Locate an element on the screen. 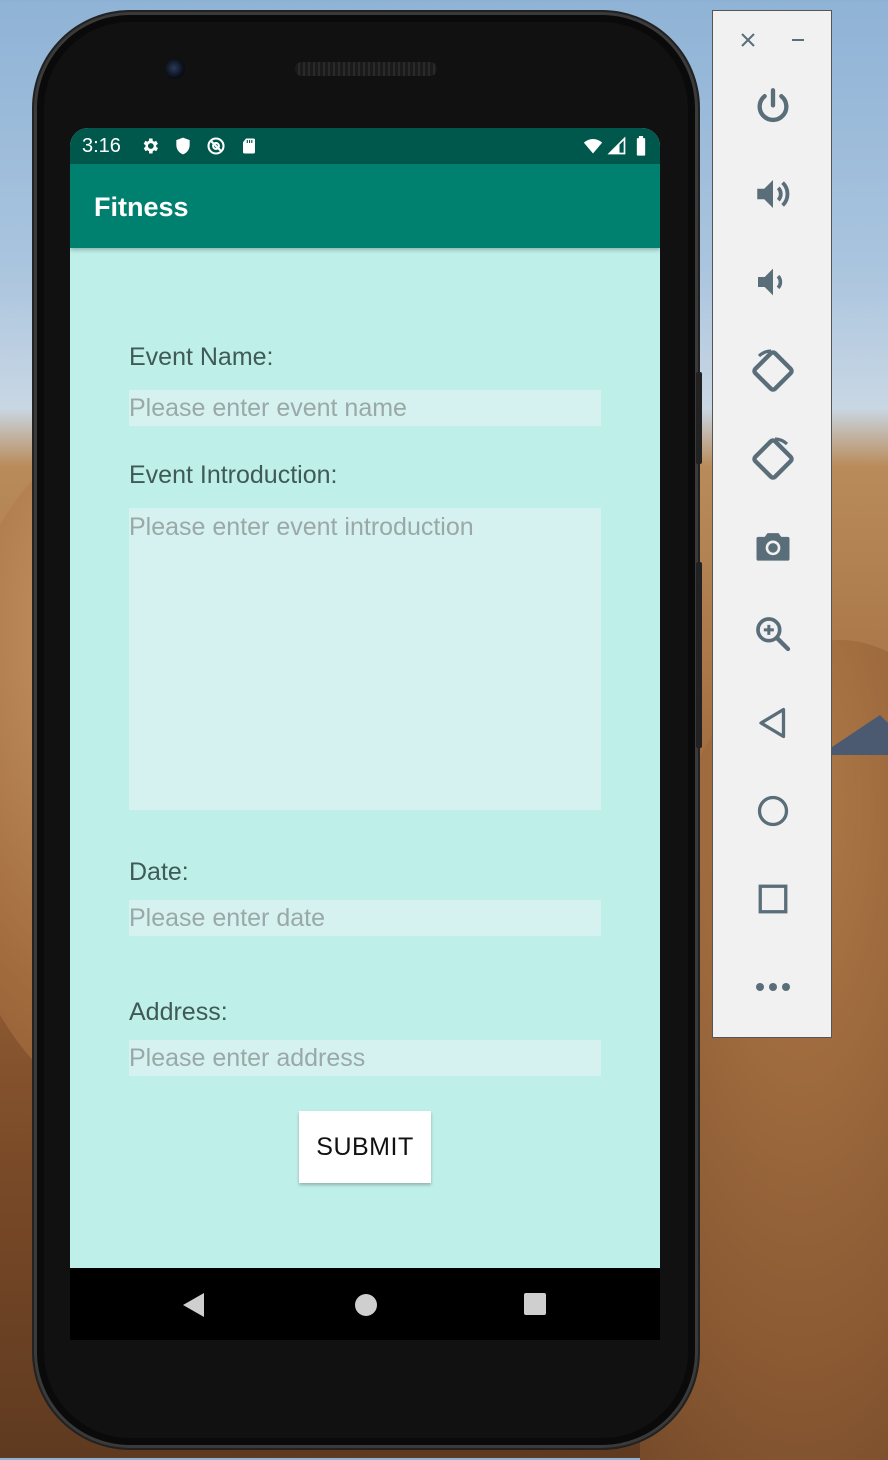  address-label: Address: is located at coordinates (178, 1012).